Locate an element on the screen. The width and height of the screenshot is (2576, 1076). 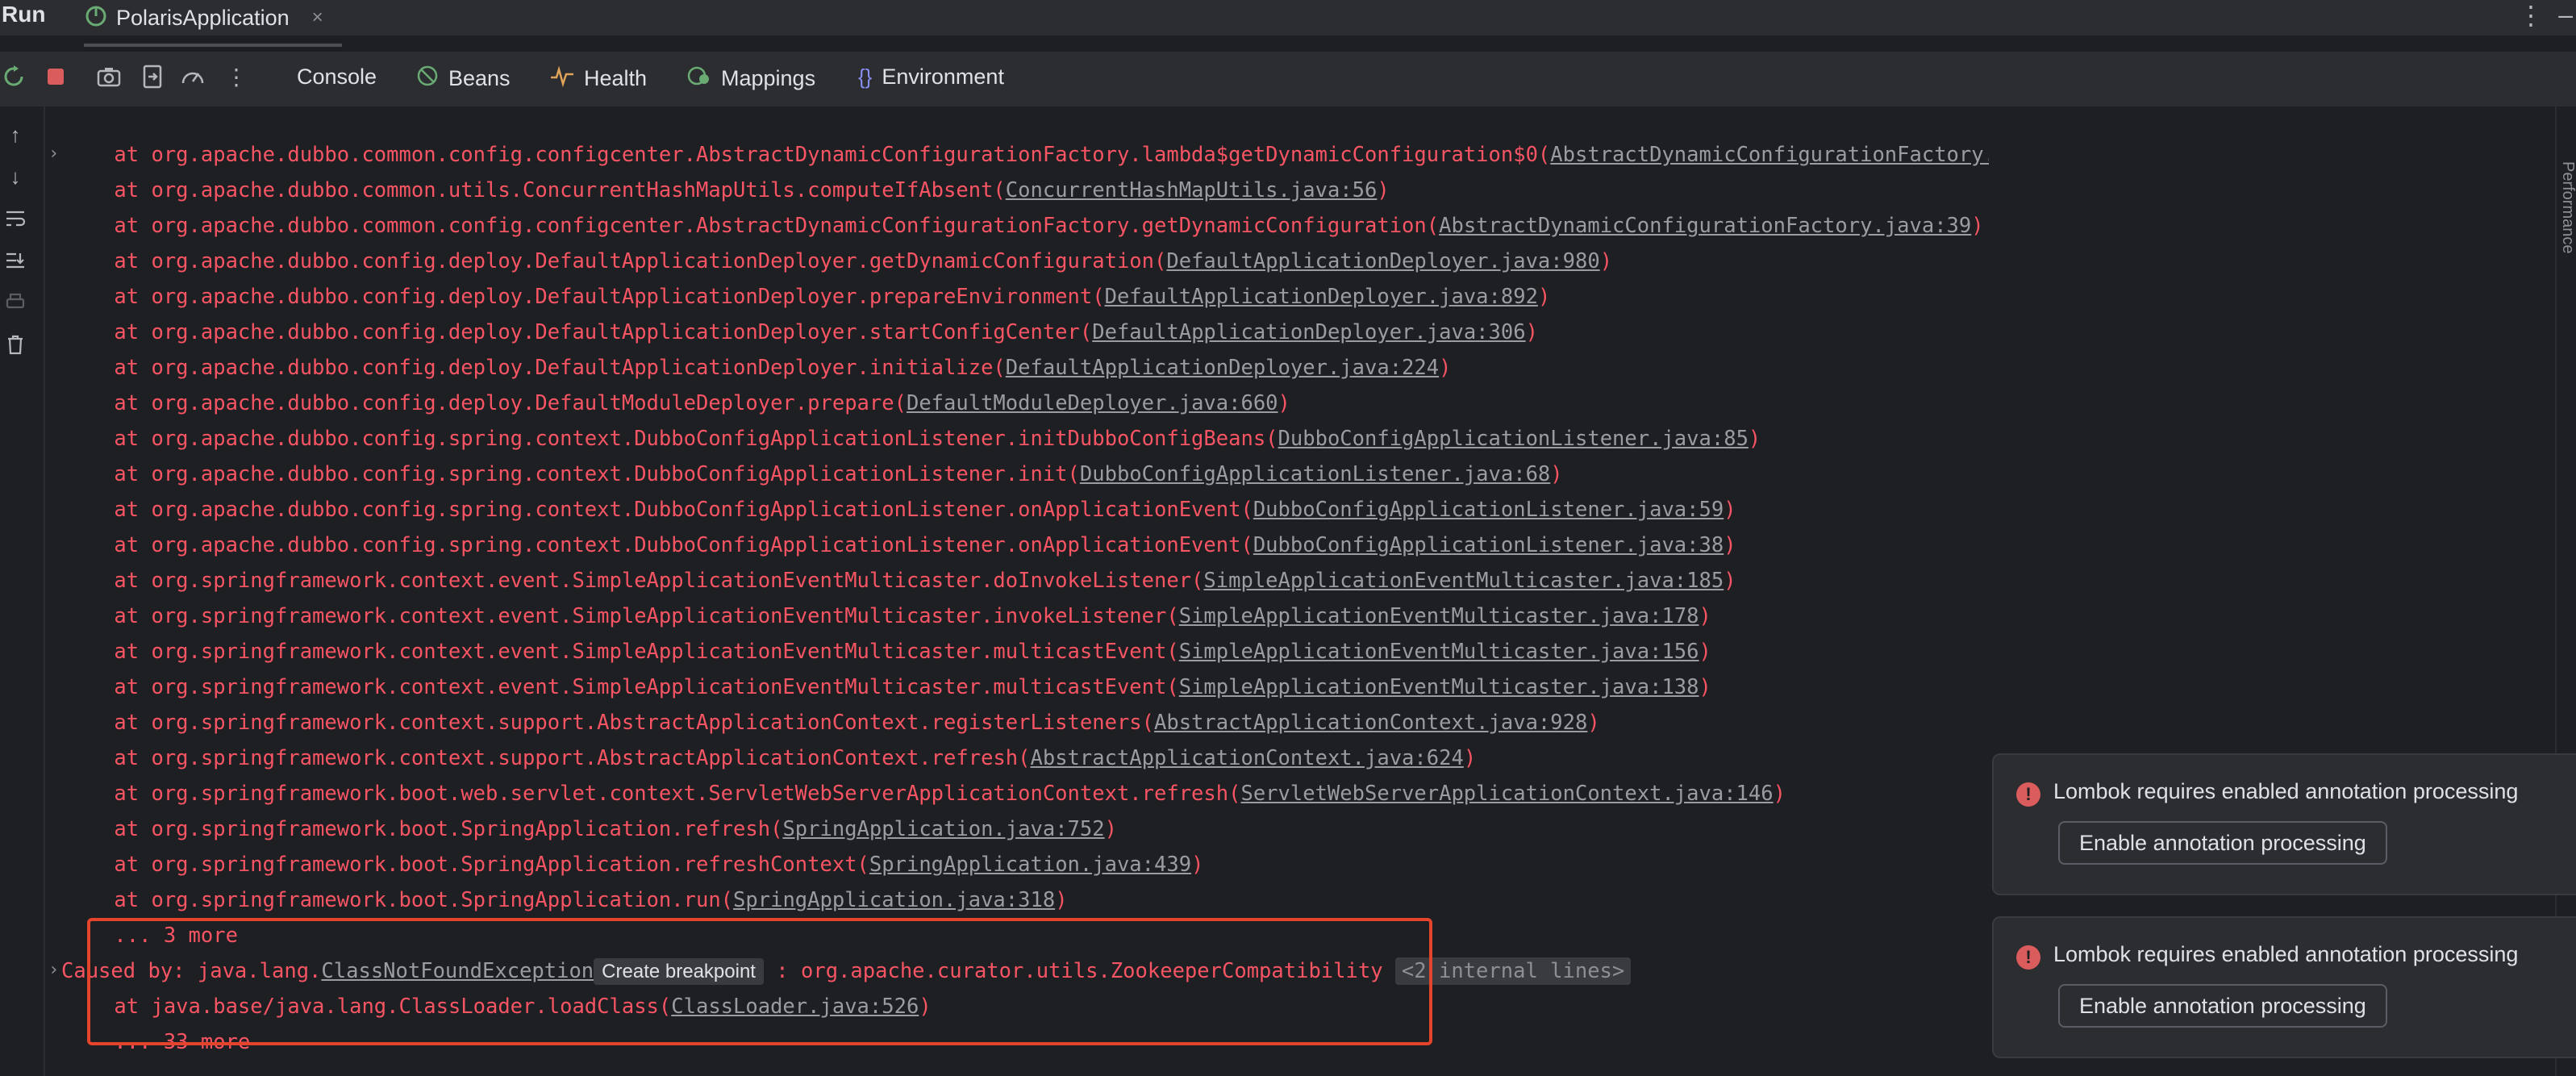
tab-environment: {} Environment is located at coordinates (931, 77).